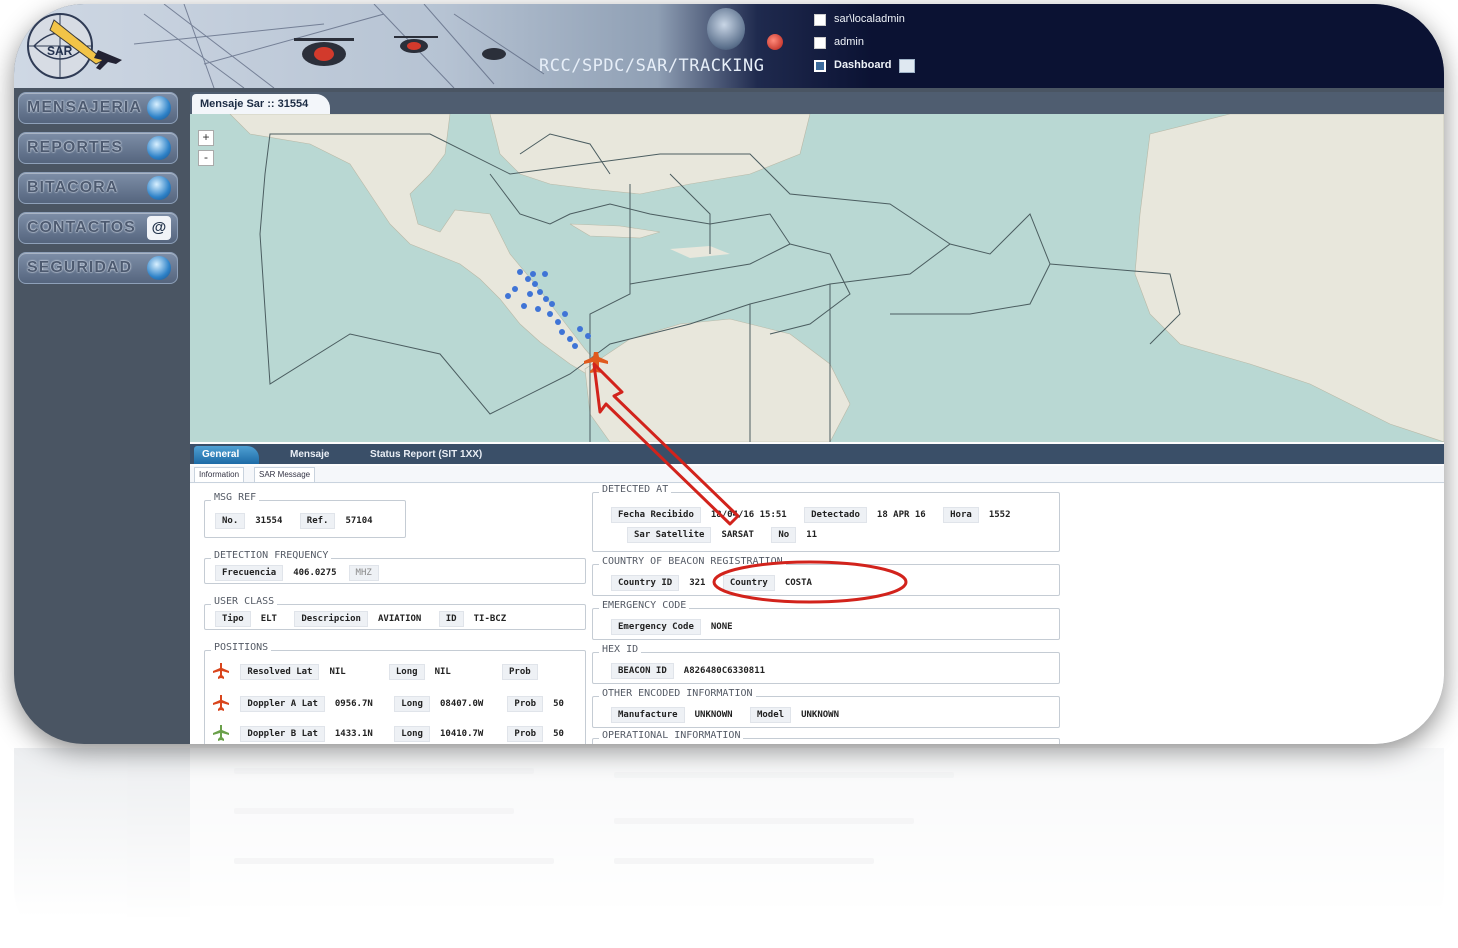 The image size is (1458, 948). I want to click on frequency-unit: MHZ, so click(363, 573).